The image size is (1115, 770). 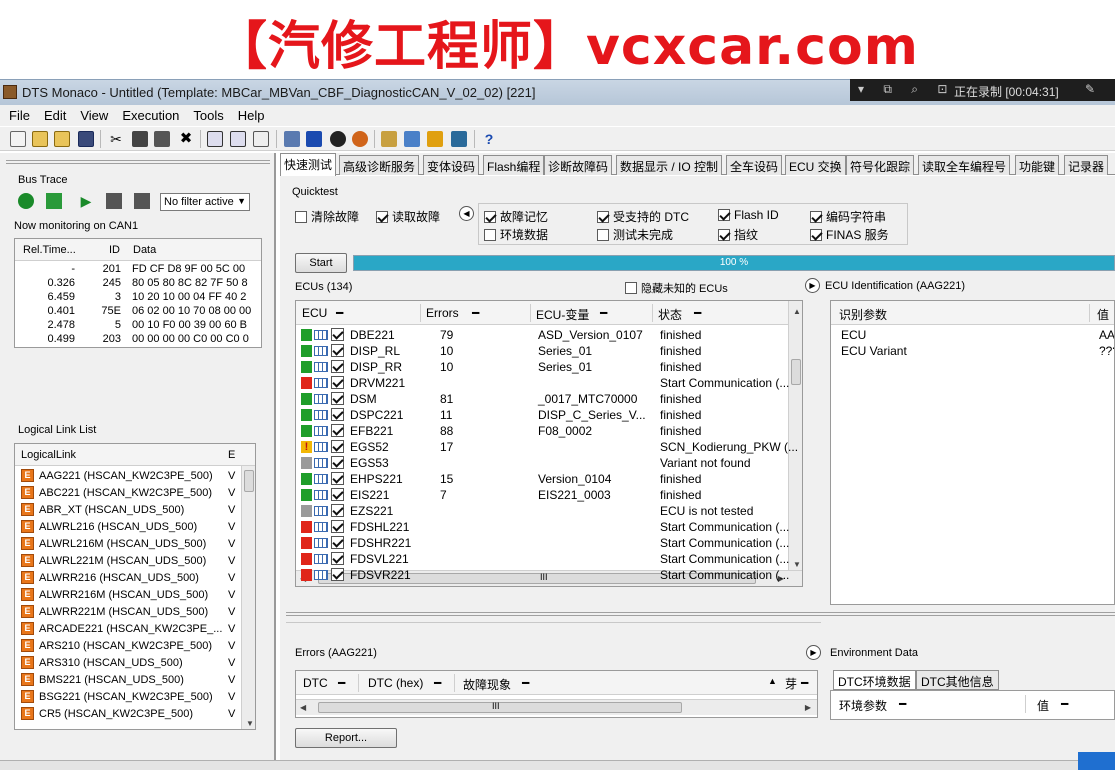 What do you see at coordinates (562, 314) in the screenshot?
I see `col-ecu-variant: ECU-变量` at bounding box center [562, 314].